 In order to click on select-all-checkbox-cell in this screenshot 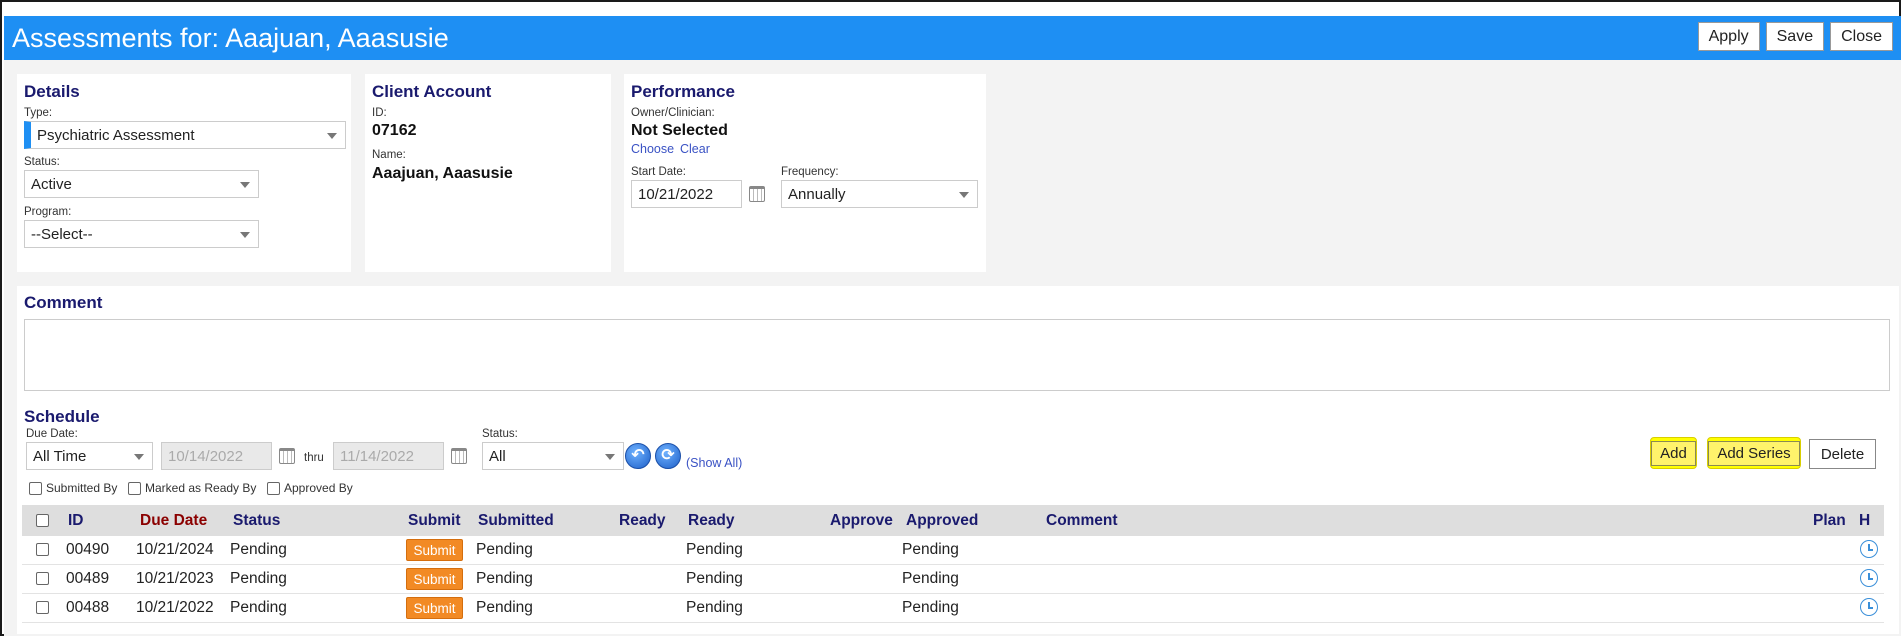, I will do `click(42, 521)`.